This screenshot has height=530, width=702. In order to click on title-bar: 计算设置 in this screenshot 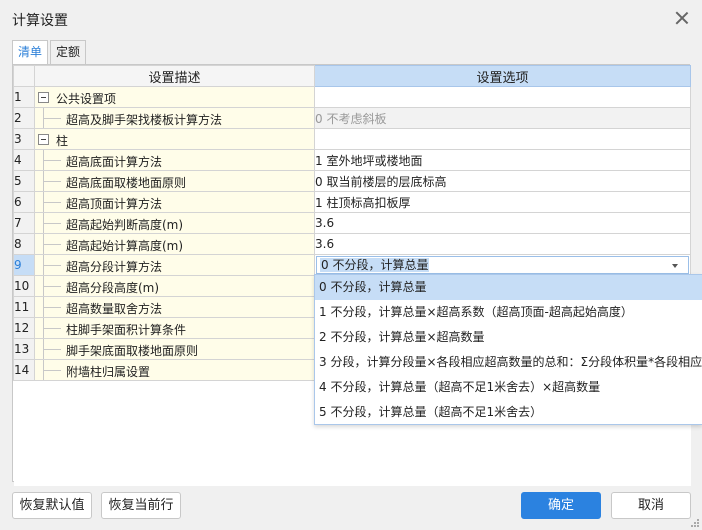, I will do `click(351, 19)`.